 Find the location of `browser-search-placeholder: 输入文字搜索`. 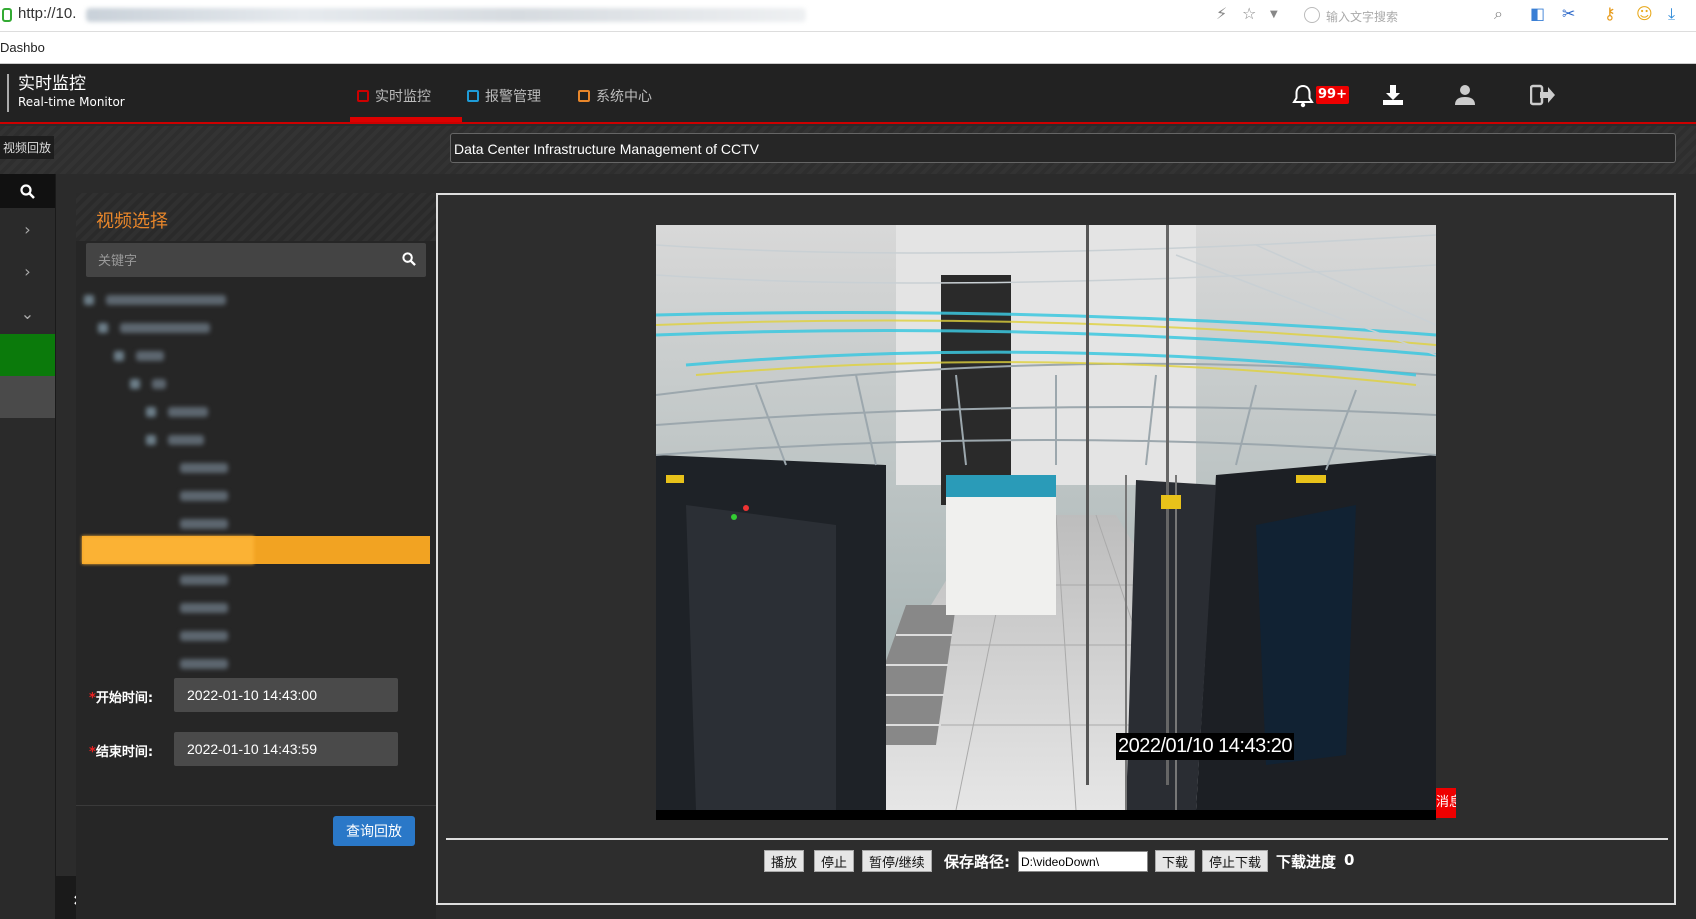

browser-search-placeholder: 输入文字搜索 is located at coordinates (1362, 17).